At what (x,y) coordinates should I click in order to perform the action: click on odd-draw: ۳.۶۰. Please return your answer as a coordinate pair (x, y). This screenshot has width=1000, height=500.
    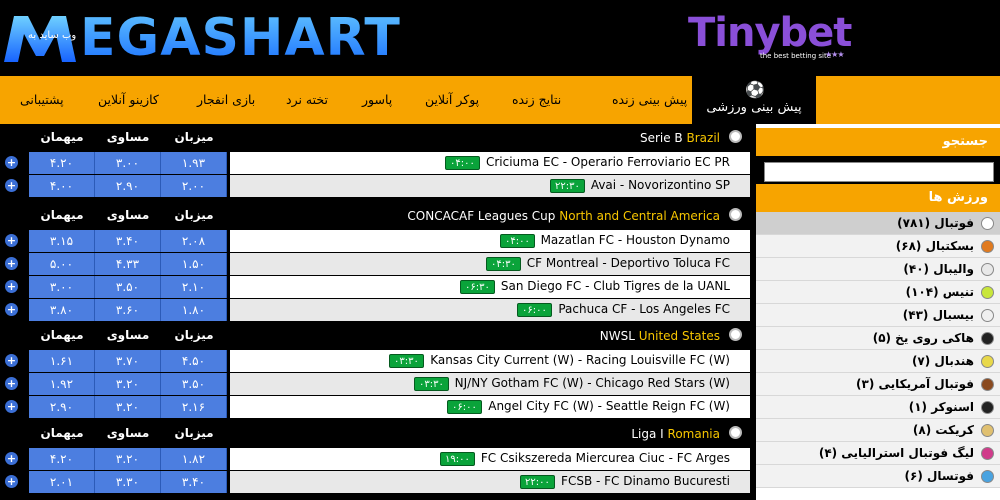
    Looking at the image, I should click on (128, 310).